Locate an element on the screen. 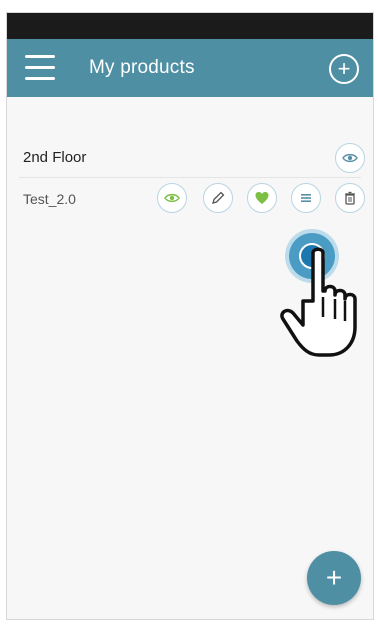 The image size is (378, 625). heart-icon is located at coordinates (262, 198).